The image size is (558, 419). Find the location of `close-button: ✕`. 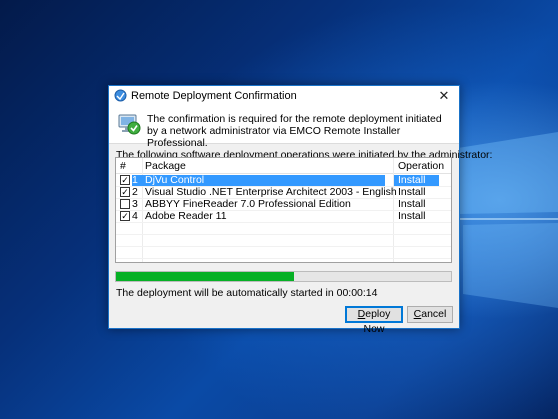

close-button: ✕ is located at coordinates (444, 96).